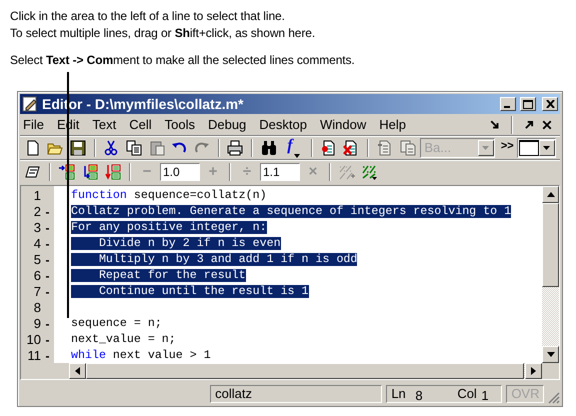 This screenshot has width=576, height=416. Describe the element at coordinates (36, 276) in the screenshot. I see `line-number: 6` at that location.